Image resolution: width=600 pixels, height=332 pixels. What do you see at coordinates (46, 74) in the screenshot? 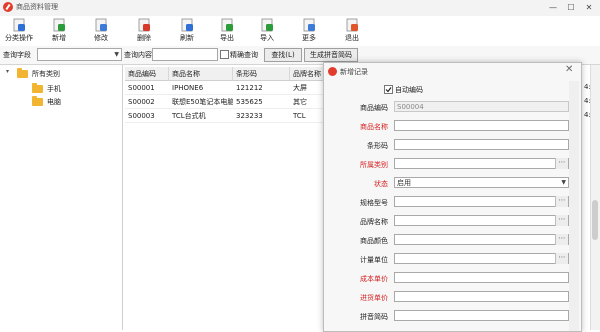
I see `tree-item-root: 所有类别` at bounding box center [46, 74].